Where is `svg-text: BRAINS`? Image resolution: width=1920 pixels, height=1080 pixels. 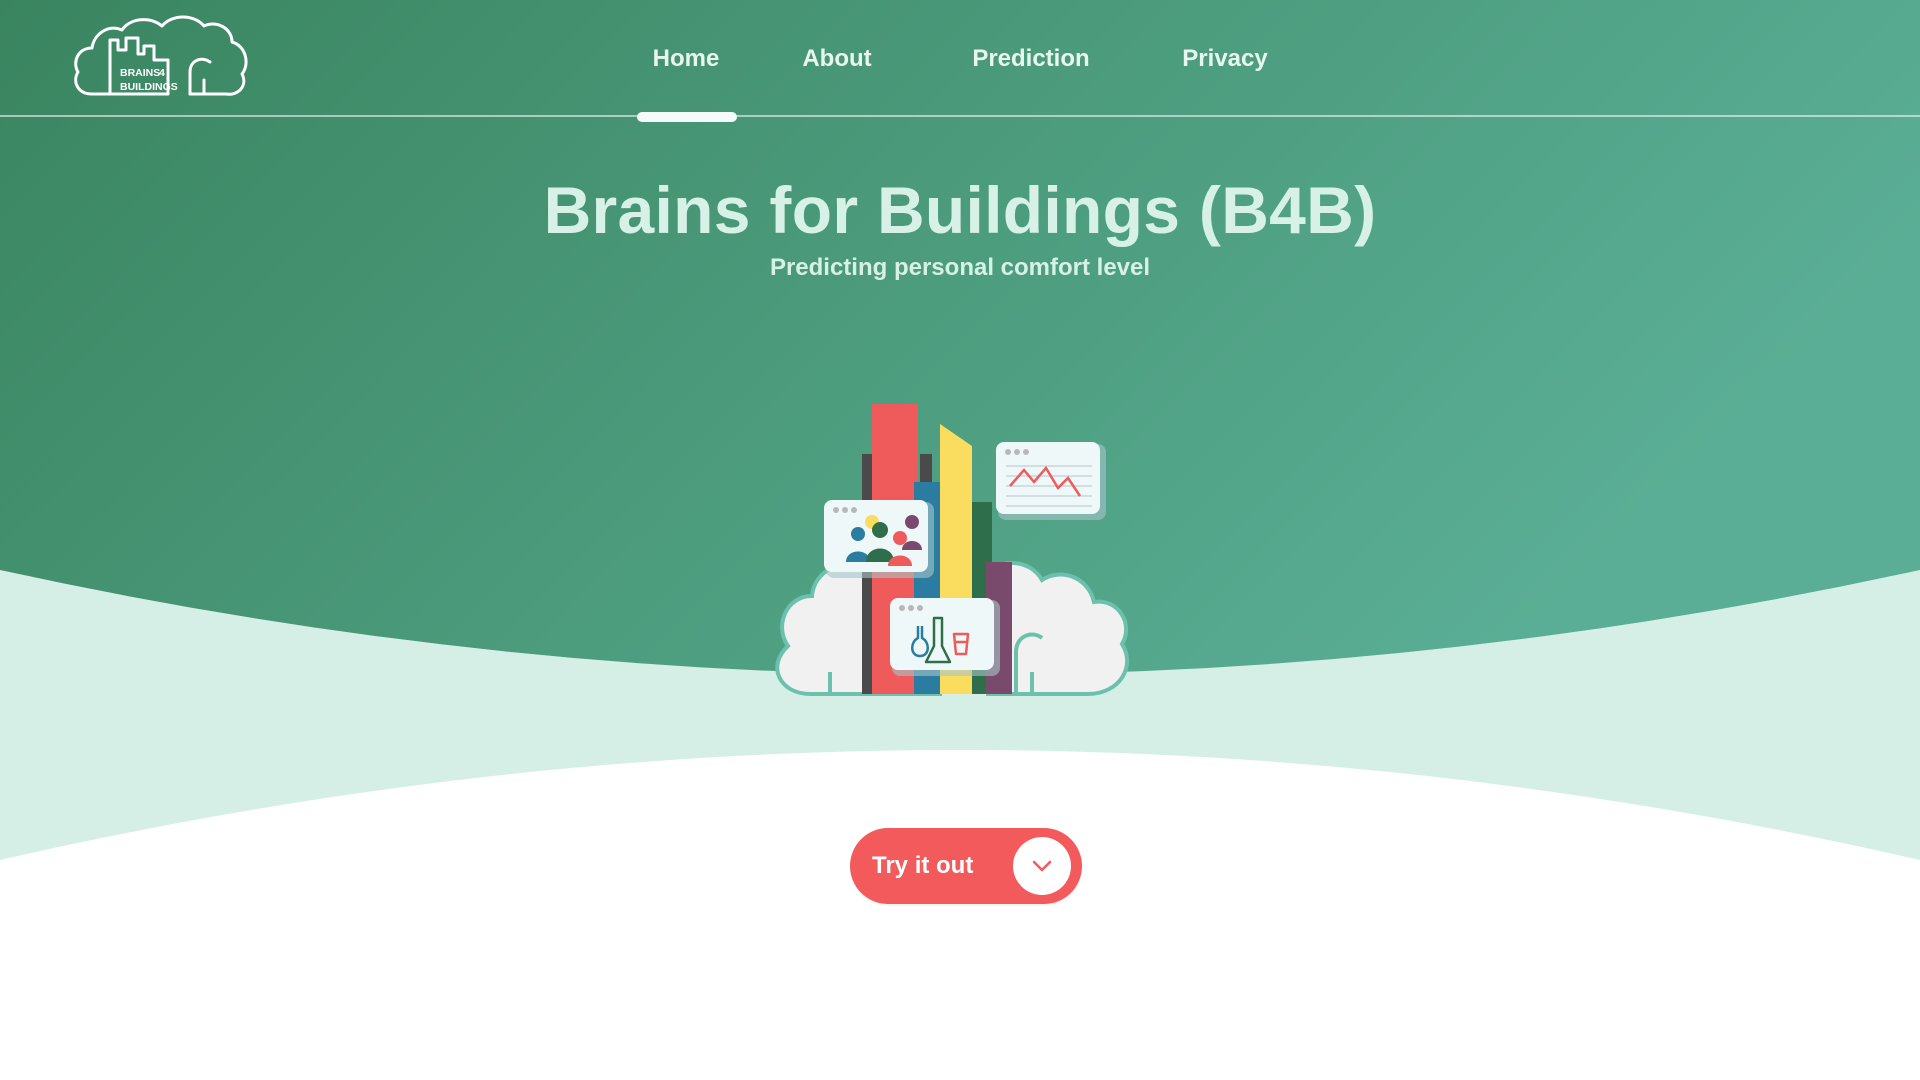
svg-text: BRAINS is located at coordinates (140, 73).